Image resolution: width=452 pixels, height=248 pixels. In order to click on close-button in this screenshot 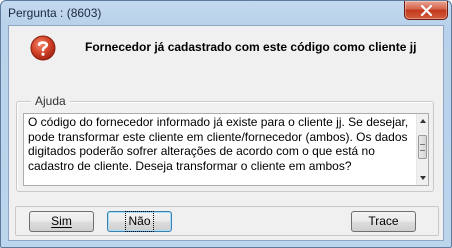, I will do `click(426, 10)`.